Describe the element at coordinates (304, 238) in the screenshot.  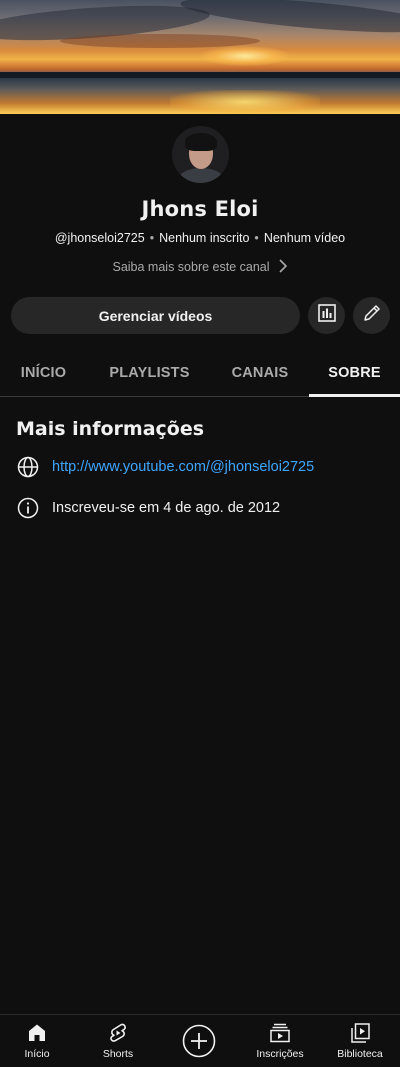
I see `video-count: Nenhum vídeo` at that location.